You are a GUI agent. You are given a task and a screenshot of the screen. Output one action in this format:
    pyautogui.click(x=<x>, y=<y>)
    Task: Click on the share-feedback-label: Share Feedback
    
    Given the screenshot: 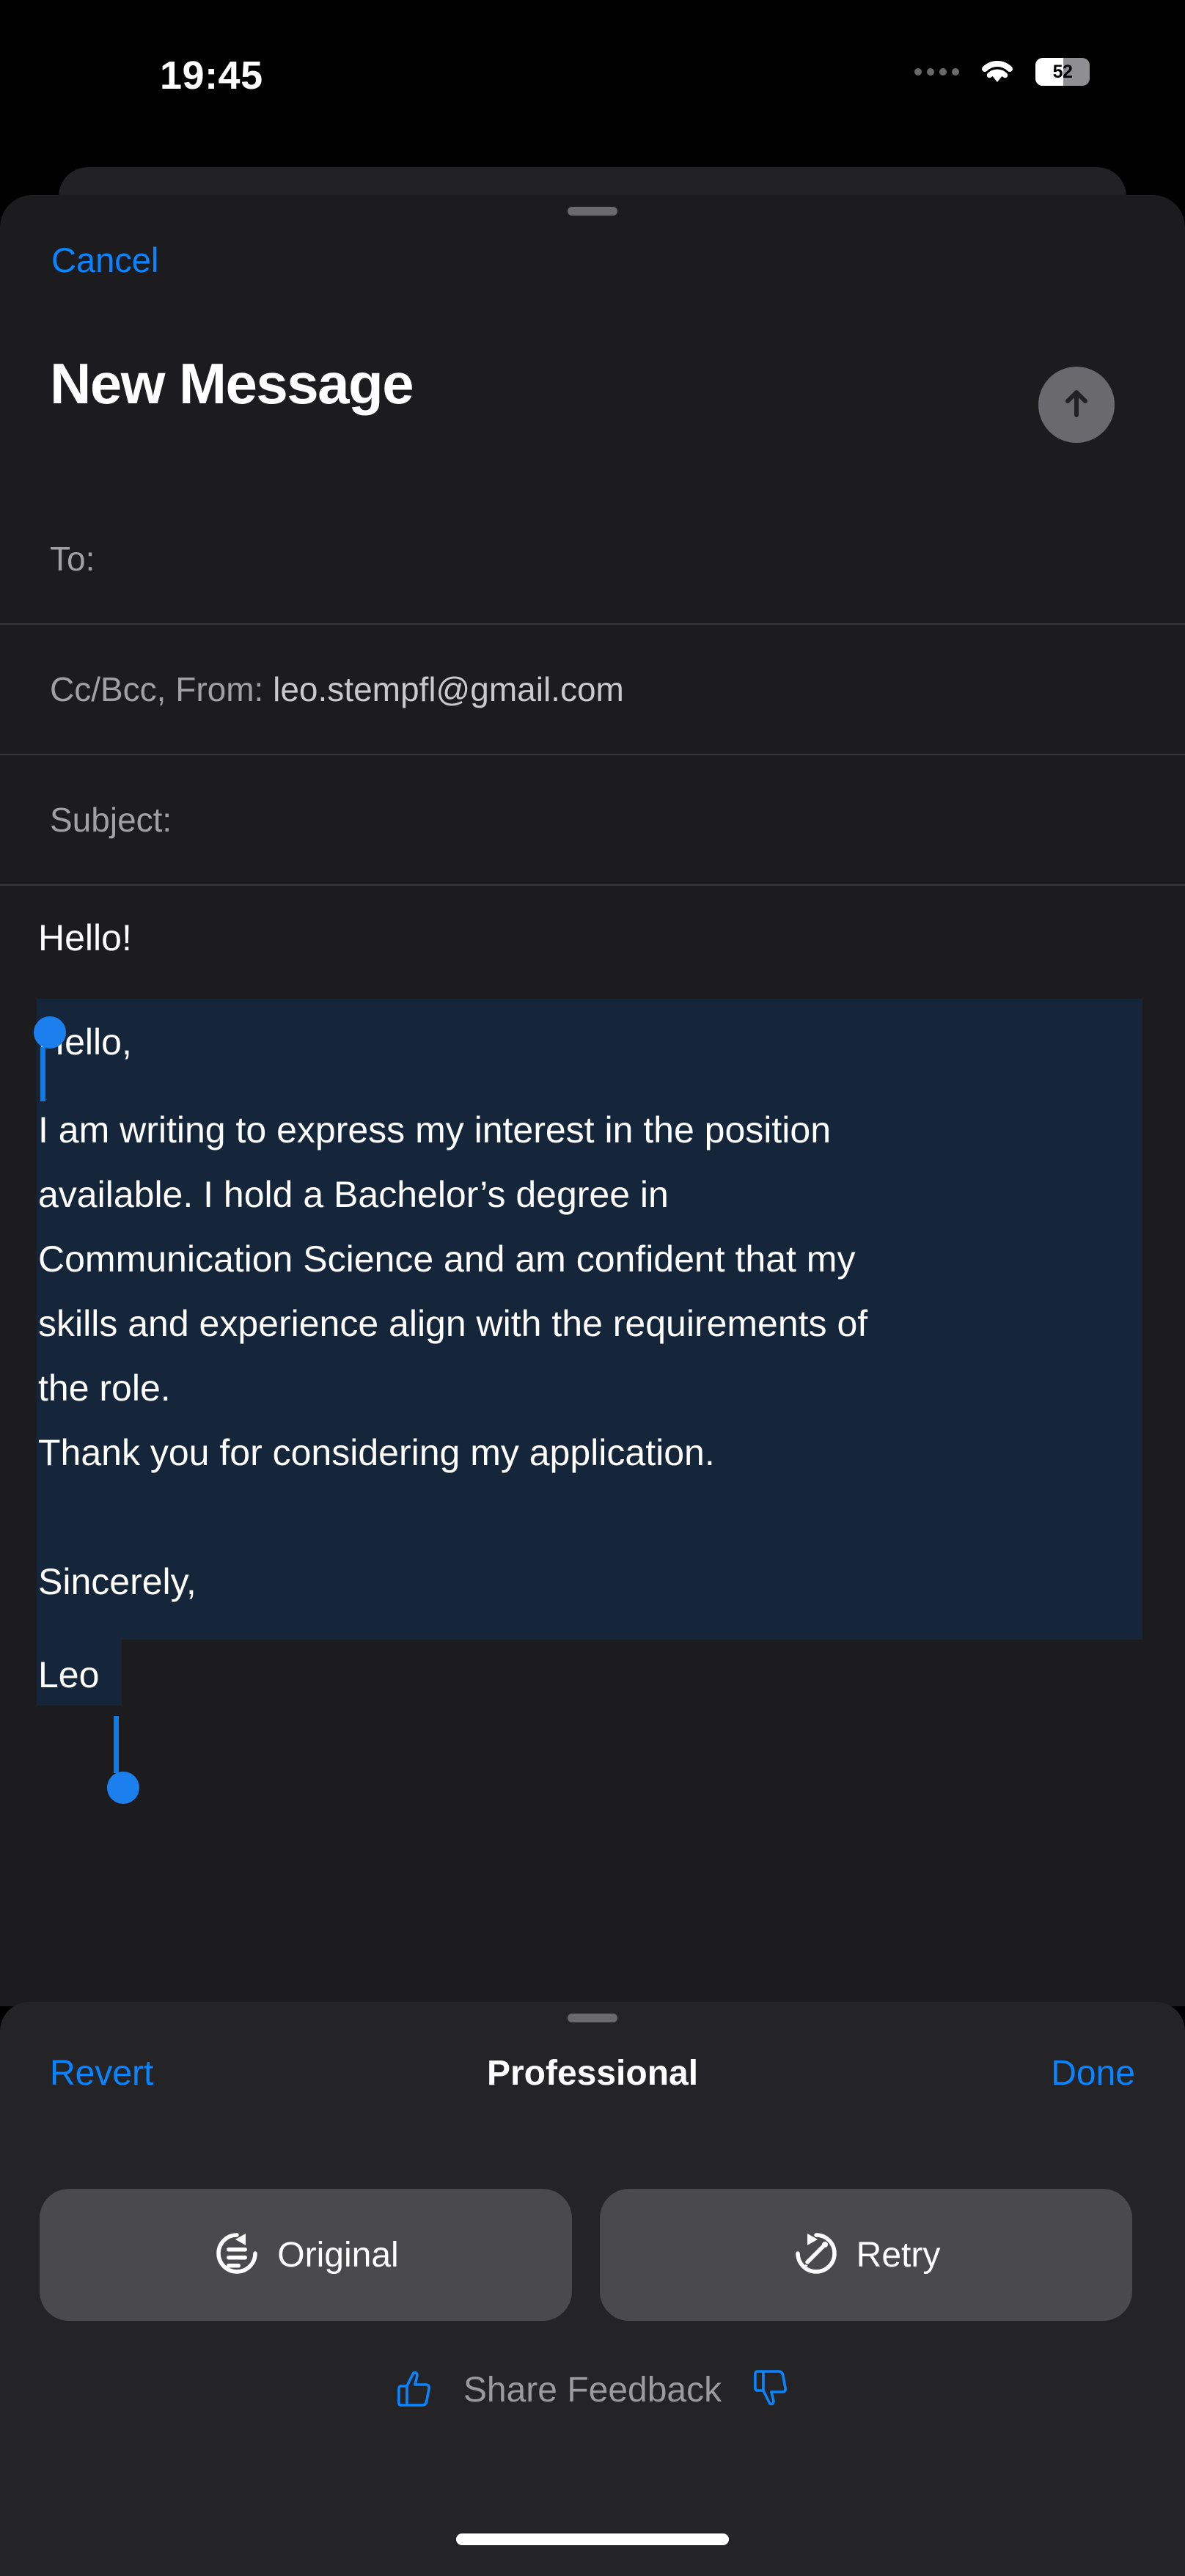 What is the action you would take?
    pyautogui.click(x=592, y=2390)
    